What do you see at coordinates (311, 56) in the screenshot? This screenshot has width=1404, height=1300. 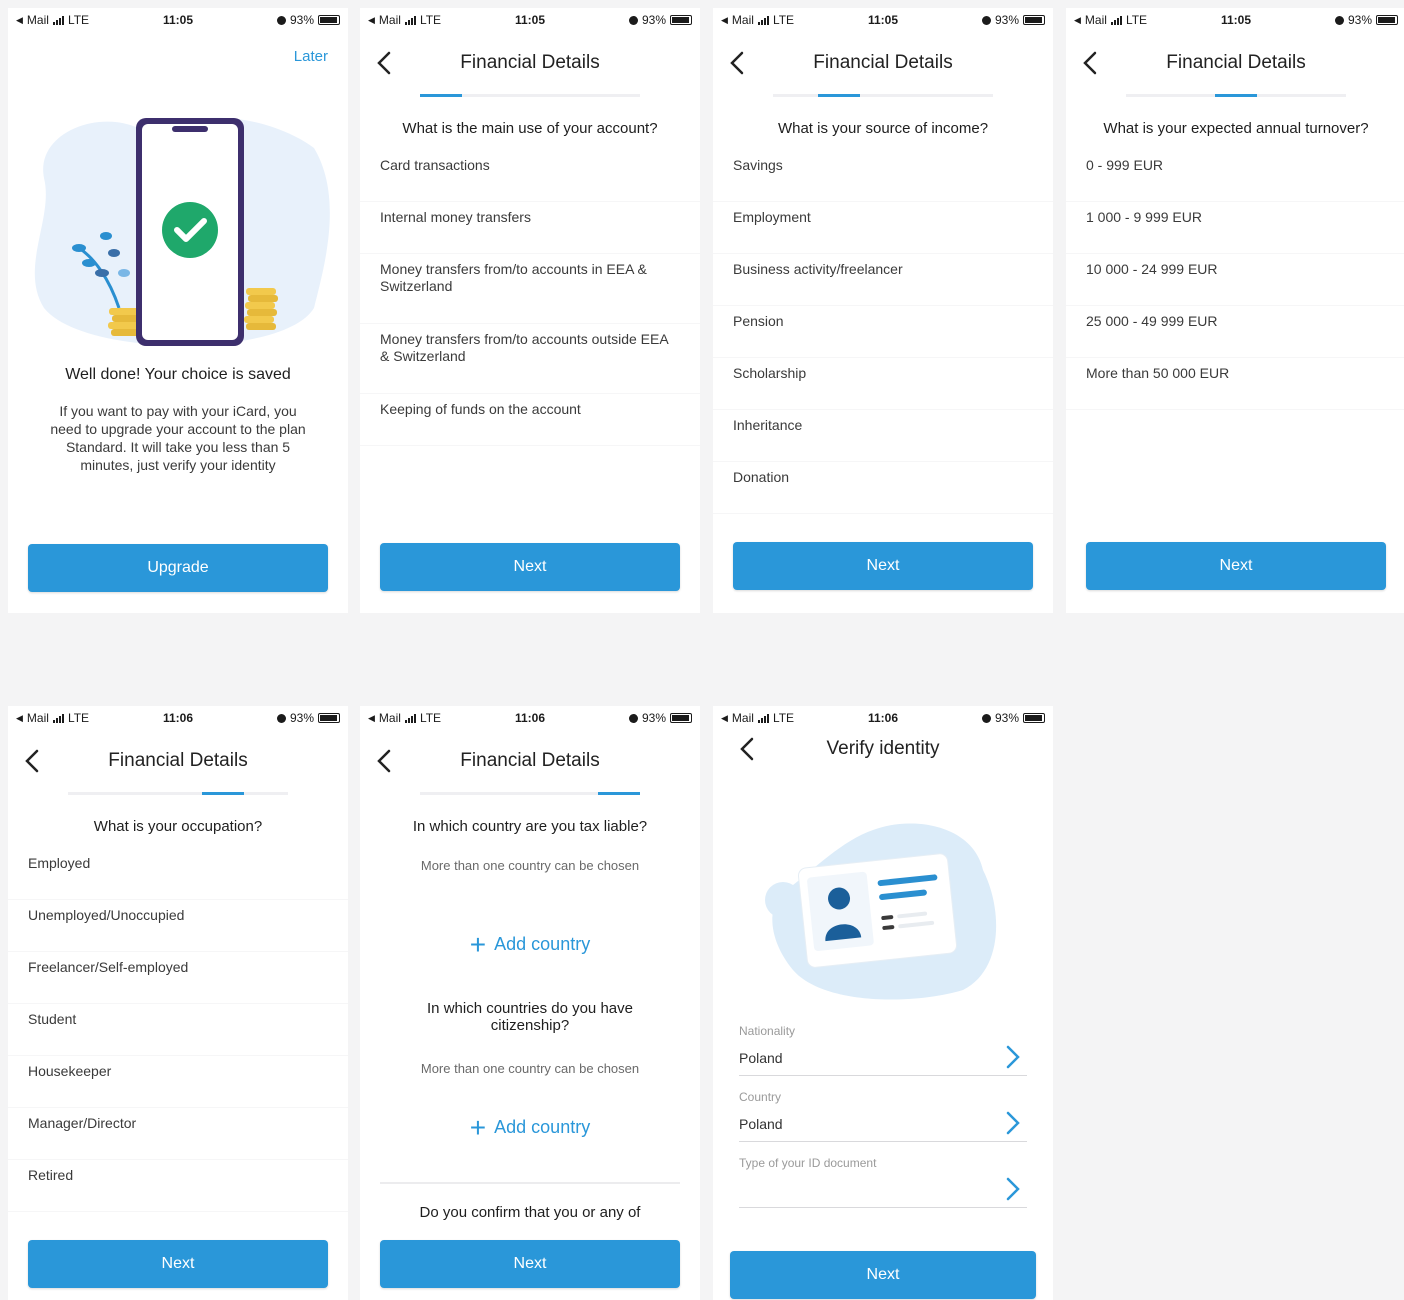 I see `later-link: Later` at bounding box center [311, 56].